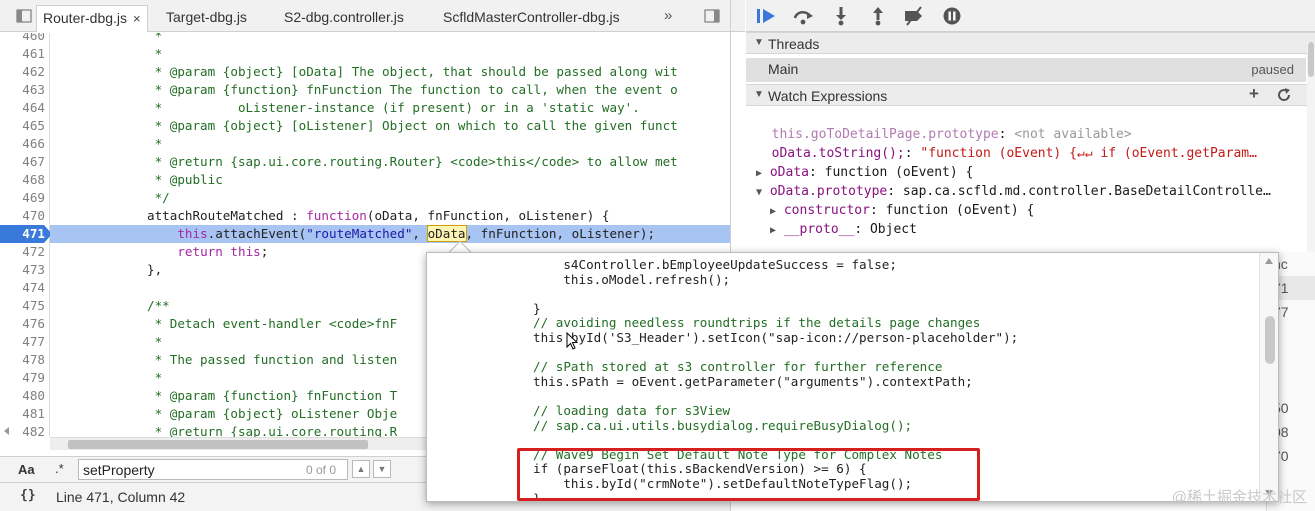 Image resolution: width=1315 pixels, height=511 pixels. Describe the element at coordinates (206, 18) in the screenshot. I see `tab-target-dbg: Target-dbg.js` at that location.